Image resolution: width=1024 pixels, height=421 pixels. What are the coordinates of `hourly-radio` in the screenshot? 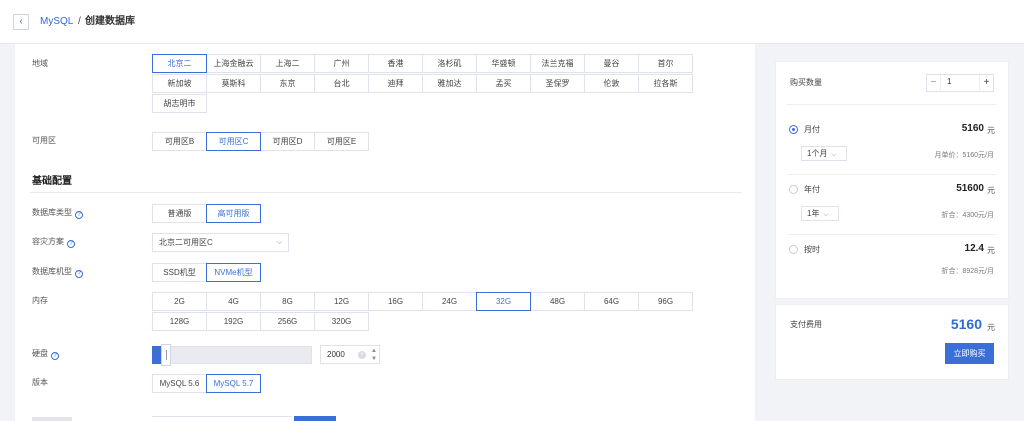 It's located at (793, 249).